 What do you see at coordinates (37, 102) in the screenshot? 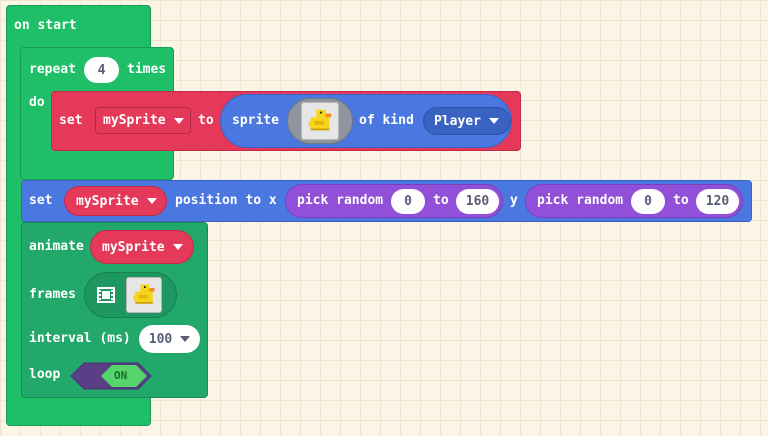
I see `do-label: do` at bounding box center [37, 102].